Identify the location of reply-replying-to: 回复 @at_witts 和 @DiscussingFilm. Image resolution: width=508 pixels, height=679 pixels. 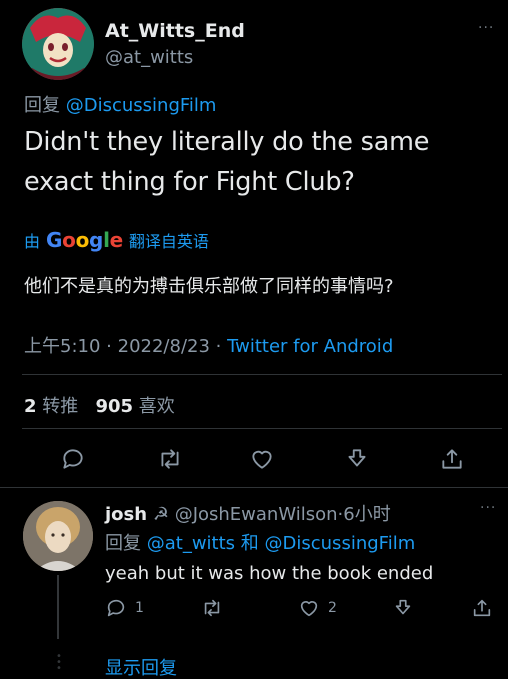
(260, 542).